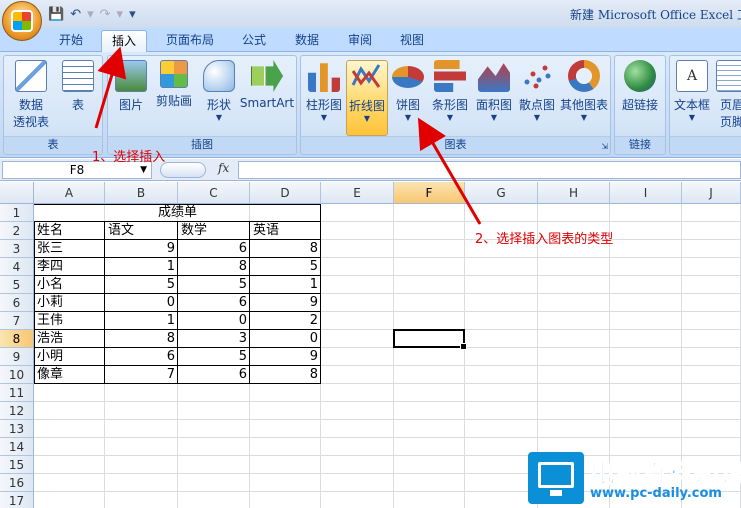 This screenshot has width=741, height=508. Describe the element at coordinates (17, 375) in the screenshot. I see `row-header-10: 10` at that location.